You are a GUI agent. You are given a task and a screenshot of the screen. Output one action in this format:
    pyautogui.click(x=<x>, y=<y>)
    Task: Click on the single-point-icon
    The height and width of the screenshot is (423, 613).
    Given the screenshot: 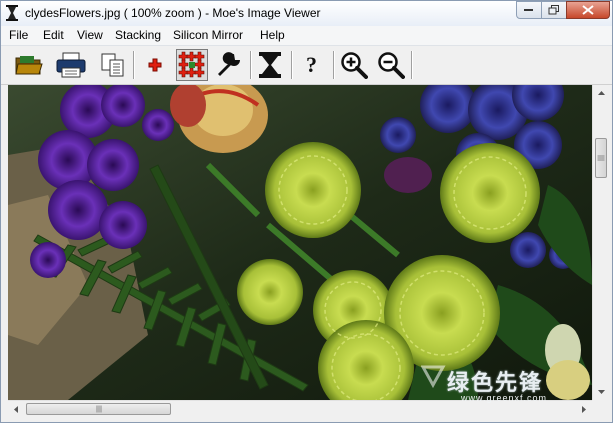 What is the action you would take?
    pyautogui.click(x=155, y=65)
    